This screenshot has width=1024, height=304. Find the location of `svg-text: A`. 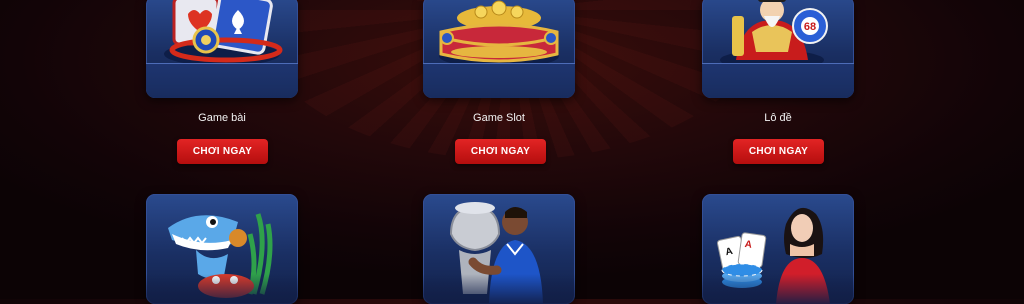

svg-text: A is located at coordinates (748, 245).